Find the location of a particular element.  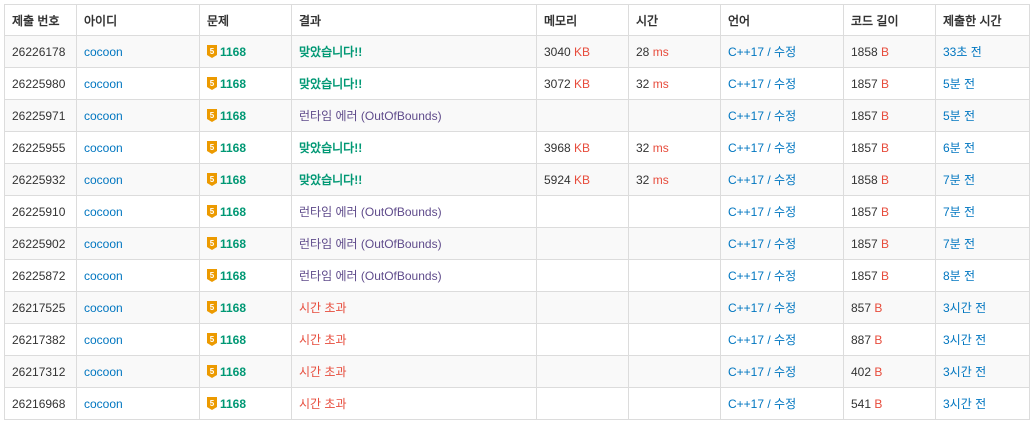

time-value: 32 is located at coordinates (643, 147).